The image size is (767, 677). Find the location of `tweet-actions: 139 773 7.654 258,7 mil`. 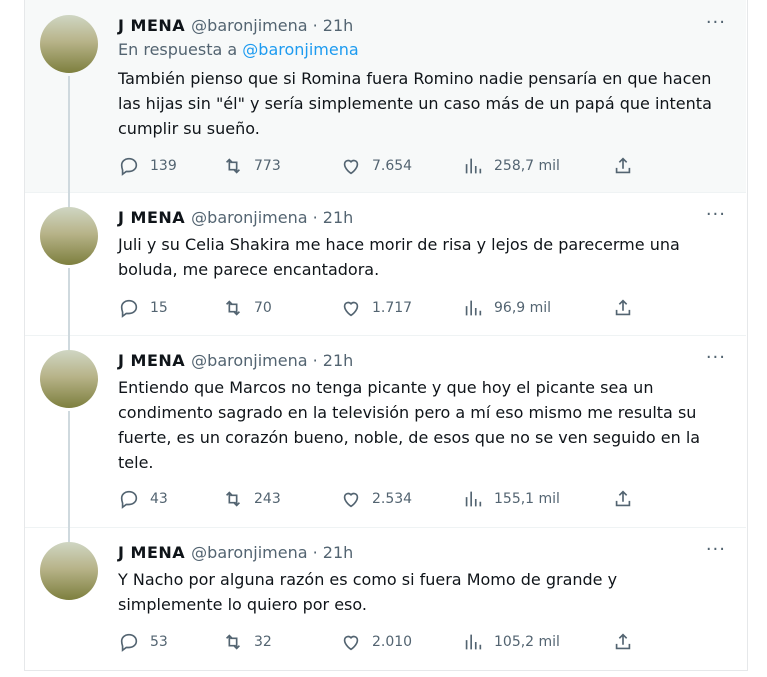

tweet-actions: 139 773 7.654 258,7 mil is located at coordinates (422, 166).